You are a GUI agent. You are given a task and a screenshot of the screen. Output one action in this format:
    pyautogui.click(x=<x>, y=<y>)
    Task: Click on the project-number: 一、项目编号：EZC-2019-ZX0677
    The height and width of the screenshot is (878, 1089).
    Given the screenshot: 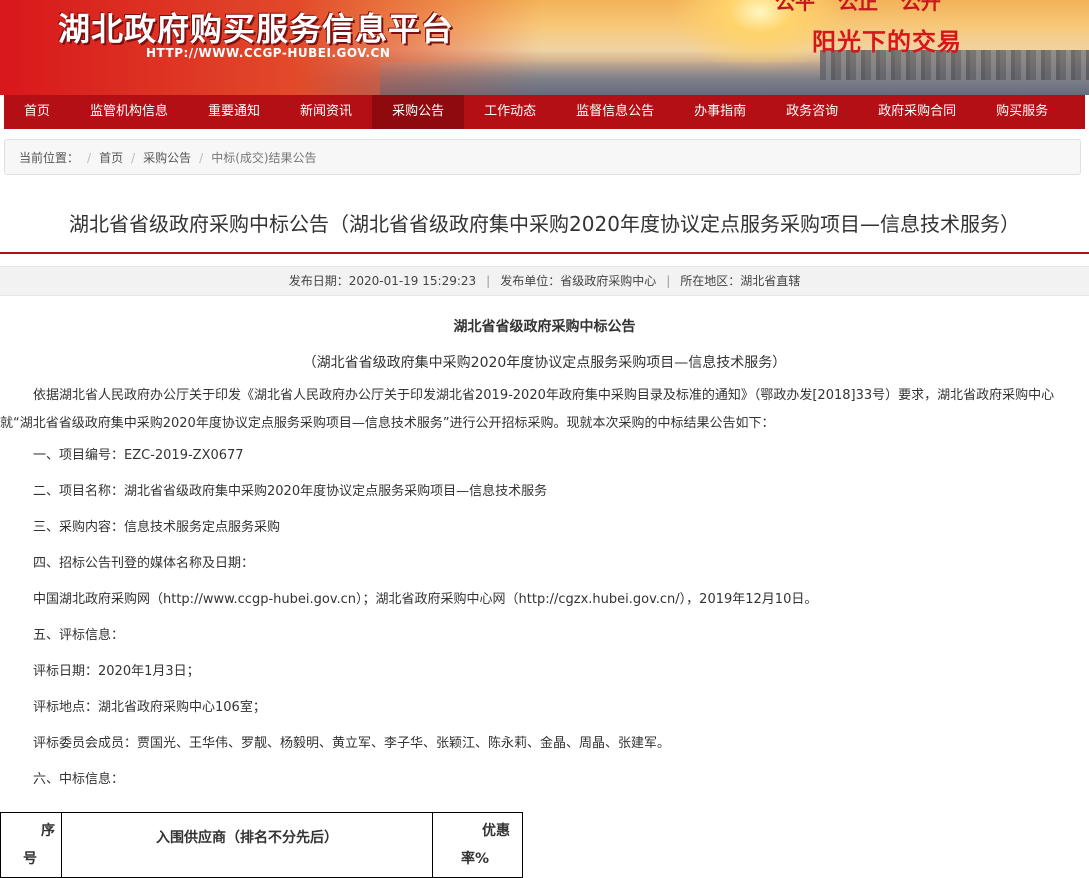 What is the action you would take?
    pyautogui.click(x=138, y=455)
    